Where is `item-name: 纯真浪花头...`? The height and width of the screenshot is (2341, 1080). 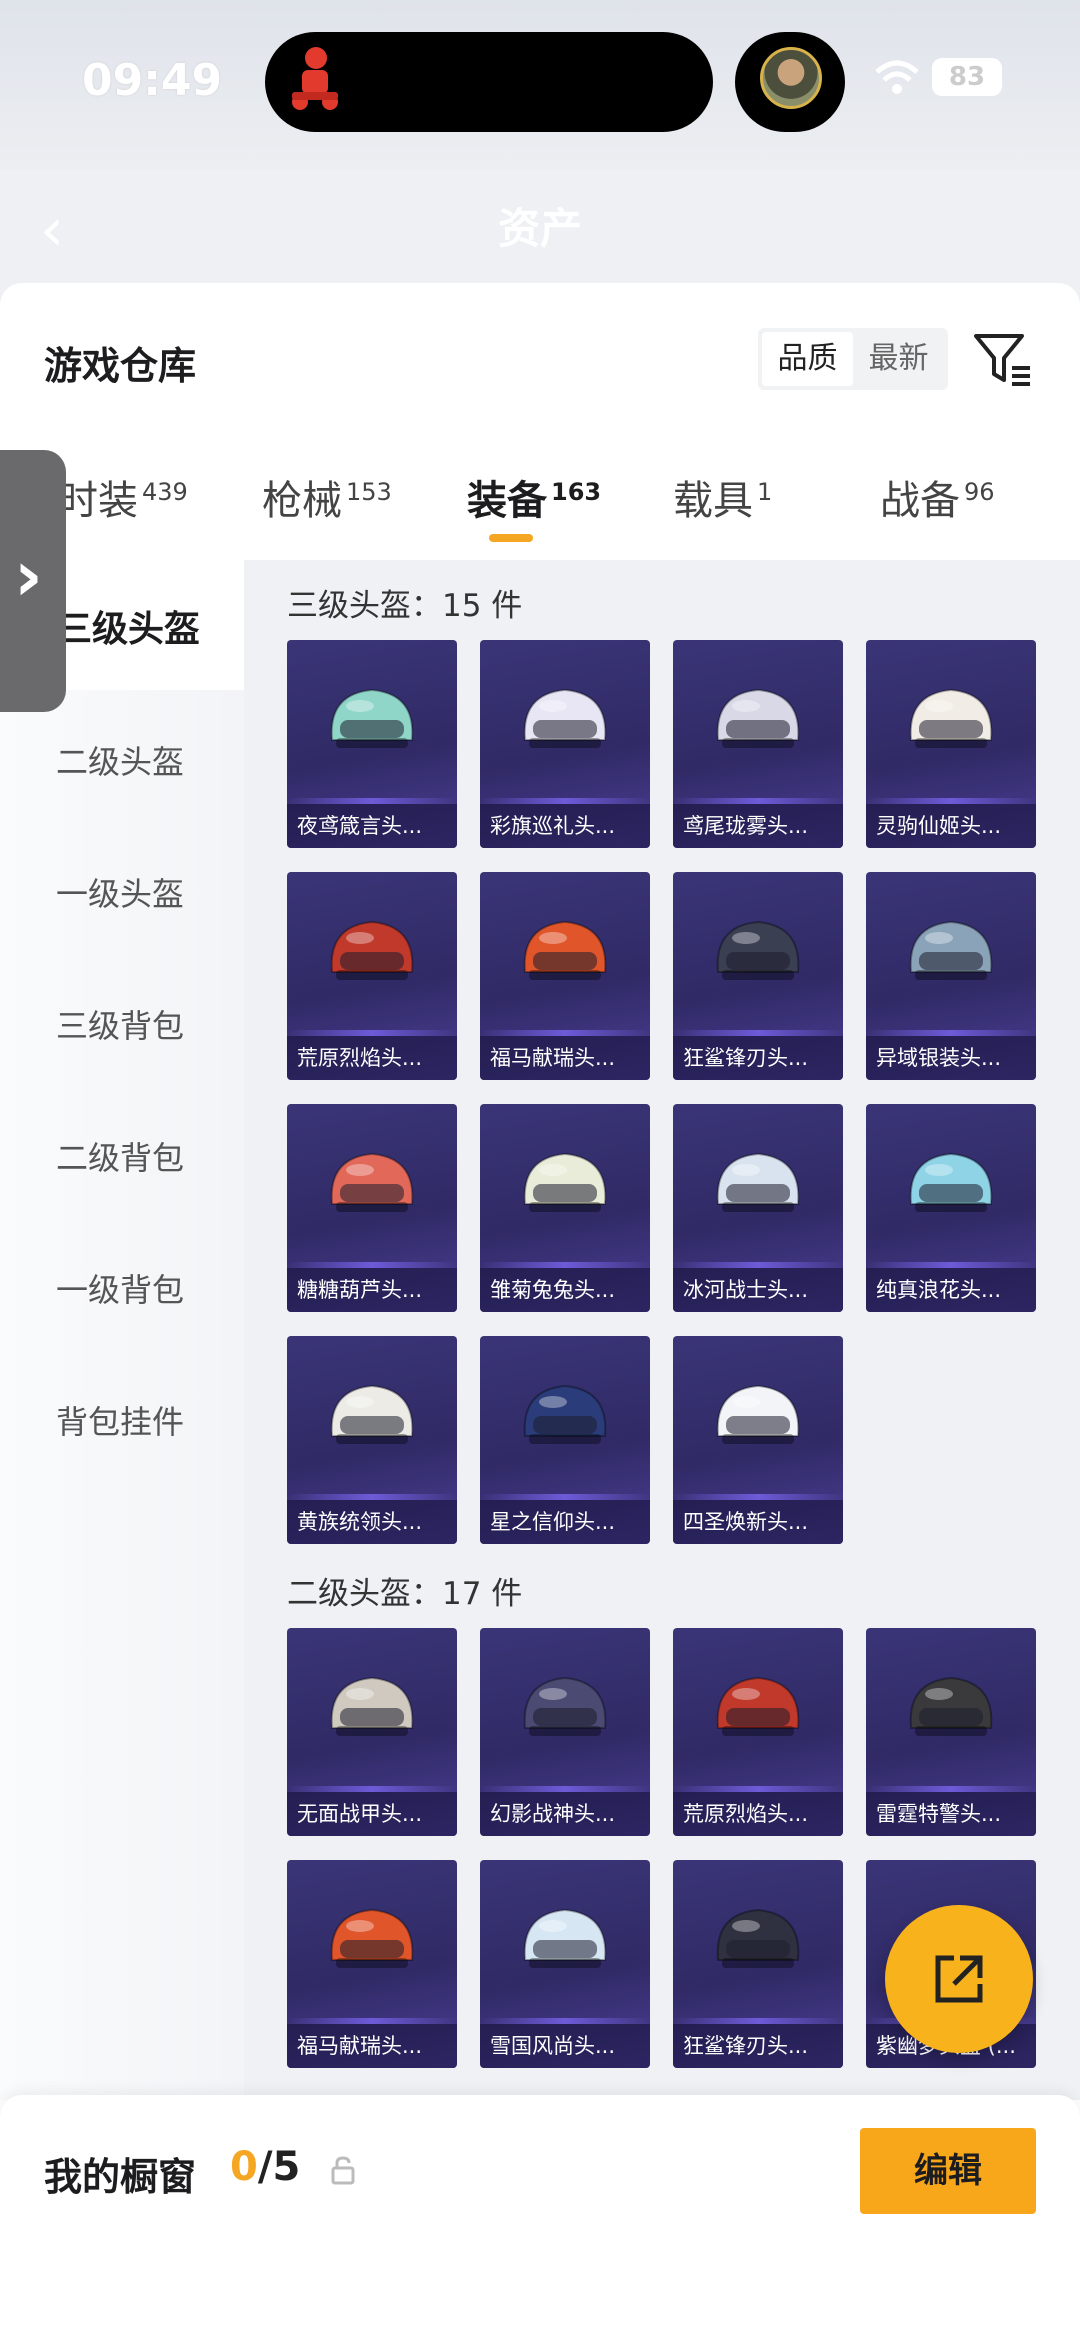 item-name: 纯真浪花头... is located at coordinates (951, 1290).